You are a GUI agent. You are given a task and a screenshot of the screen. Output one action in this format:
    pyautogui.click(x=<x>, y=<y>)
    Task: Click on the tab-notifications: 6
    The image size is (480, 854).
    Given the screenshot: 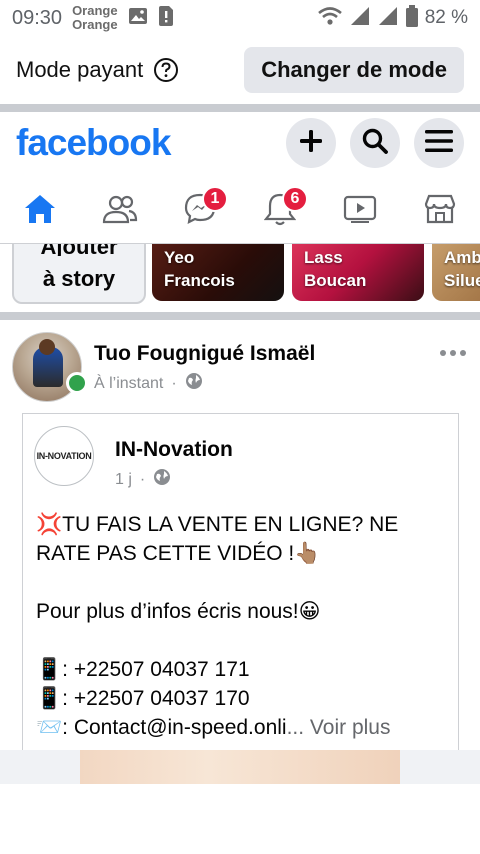 What is the action you would take?
    pyautogui.click(x=280, y=211)
    